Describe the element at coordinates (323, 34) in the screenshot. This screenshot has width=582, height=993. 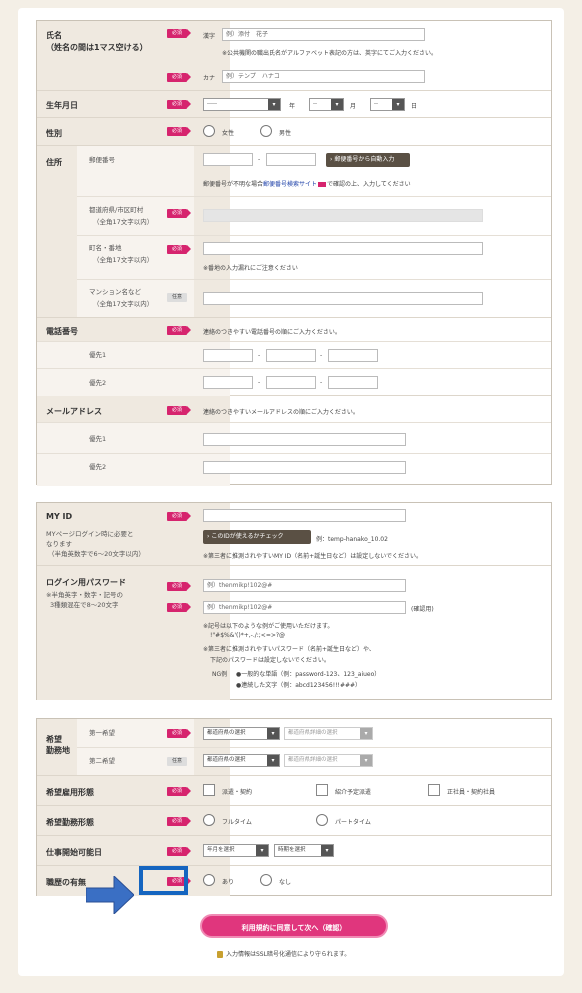
I see `kanji-name-input: 例）添付 花子` at that location.